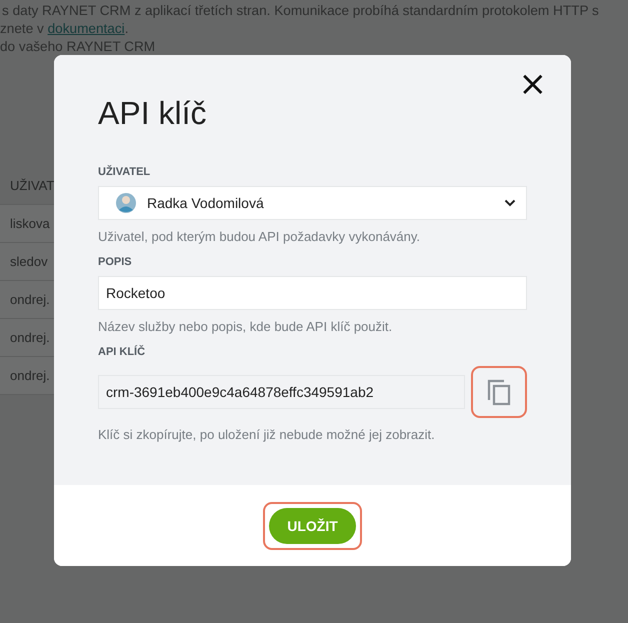 The width and height of the screenshot is (628, 623). I want to click on field-hint: Uživatel, pod kterým budou API požadavky vykonávány., so click(260, 236).